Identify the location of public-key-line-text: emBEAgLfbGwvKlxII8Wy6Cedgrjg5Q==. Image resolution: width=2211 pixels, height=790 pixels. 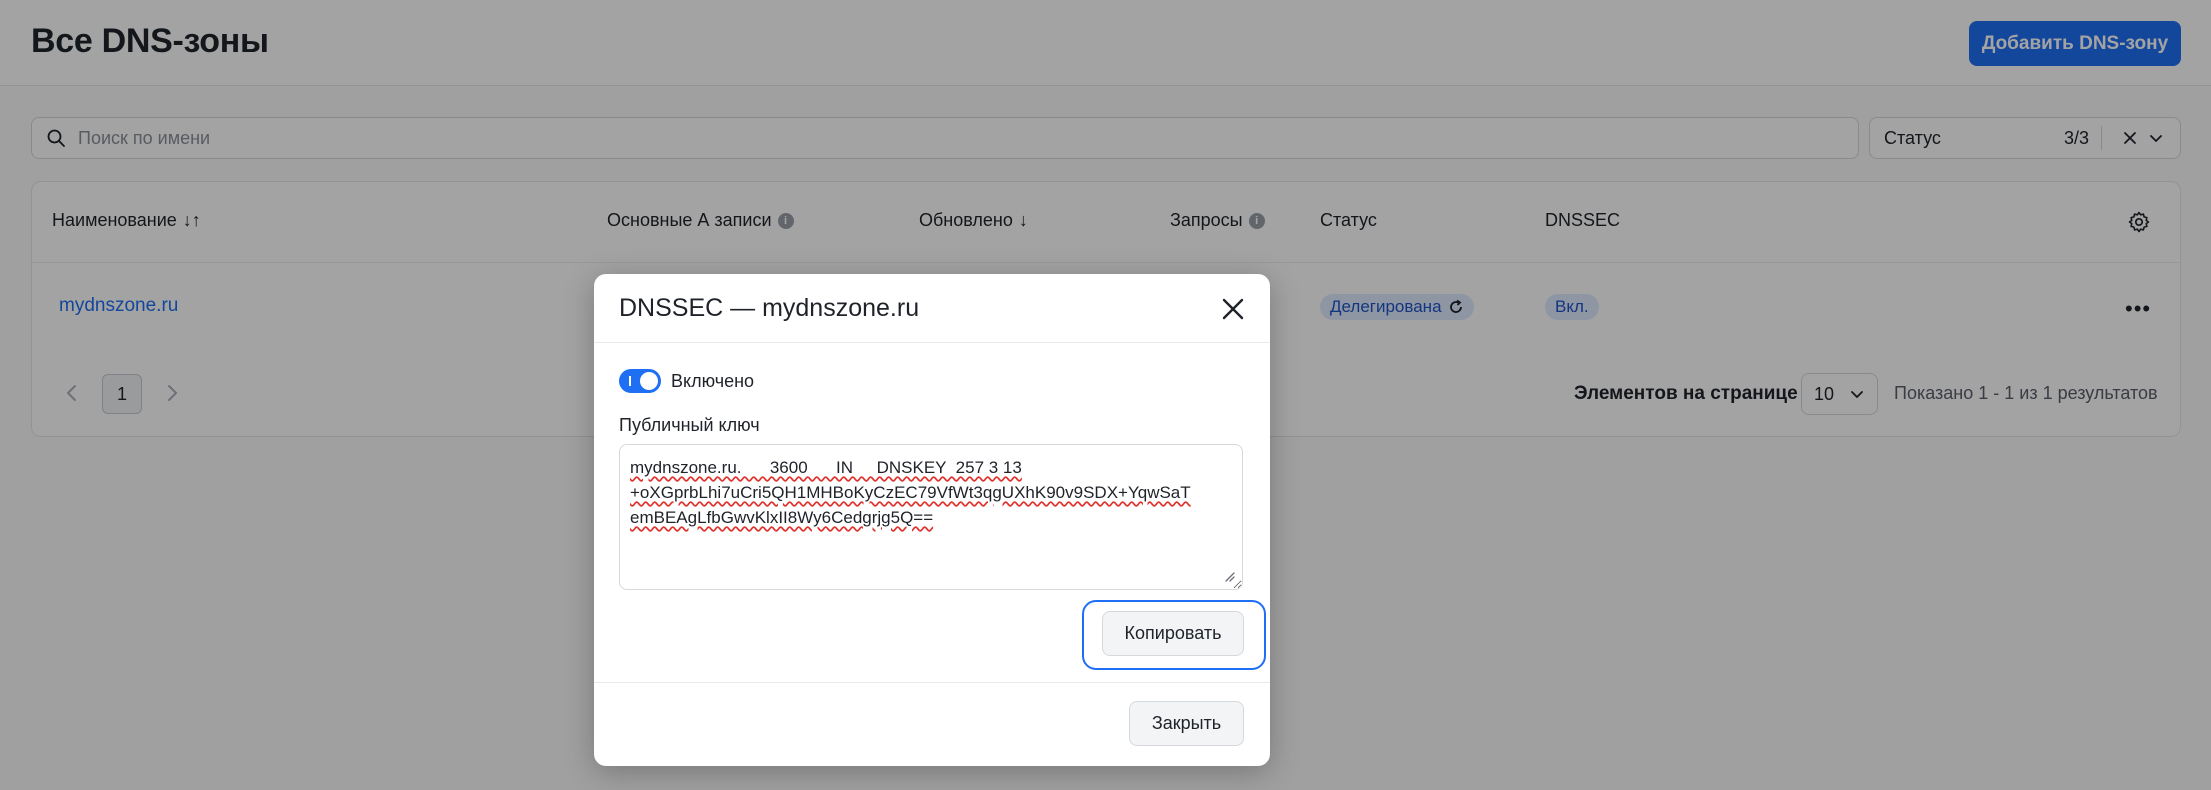
(782, 517).